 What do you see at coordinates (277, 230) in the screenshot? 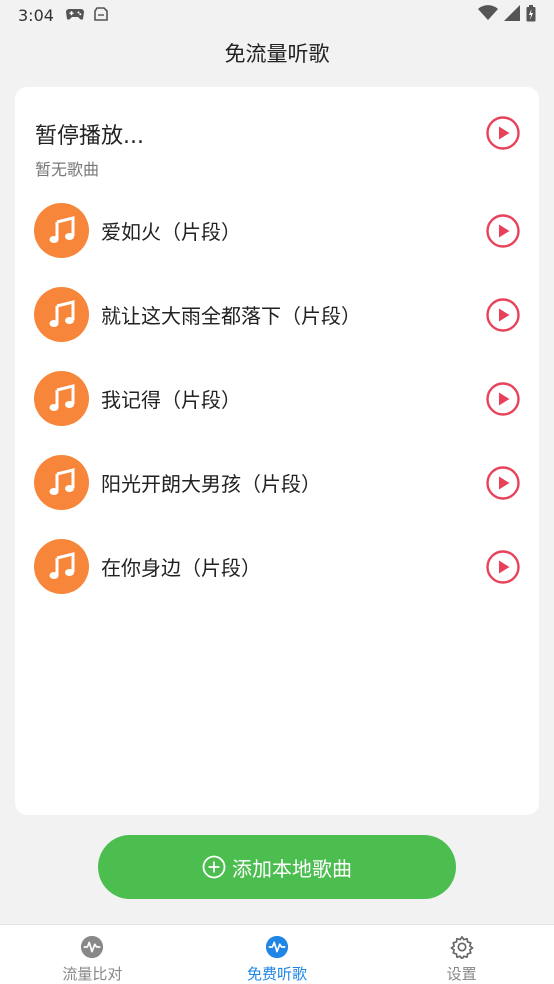
I see `song-row: 爱如火（片段）` at bounding box center [277, 230].